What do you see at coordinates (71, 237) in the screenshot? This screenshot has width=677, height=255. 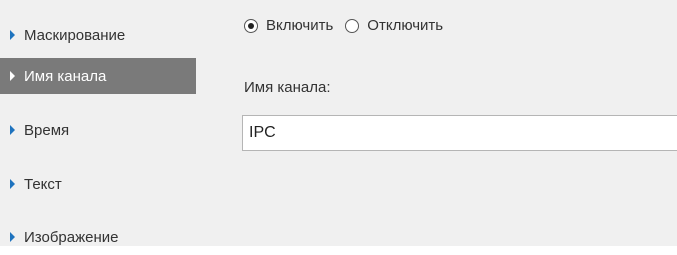 I see `sidebar-item-label: Изображение` at bounding box center [71, 237].